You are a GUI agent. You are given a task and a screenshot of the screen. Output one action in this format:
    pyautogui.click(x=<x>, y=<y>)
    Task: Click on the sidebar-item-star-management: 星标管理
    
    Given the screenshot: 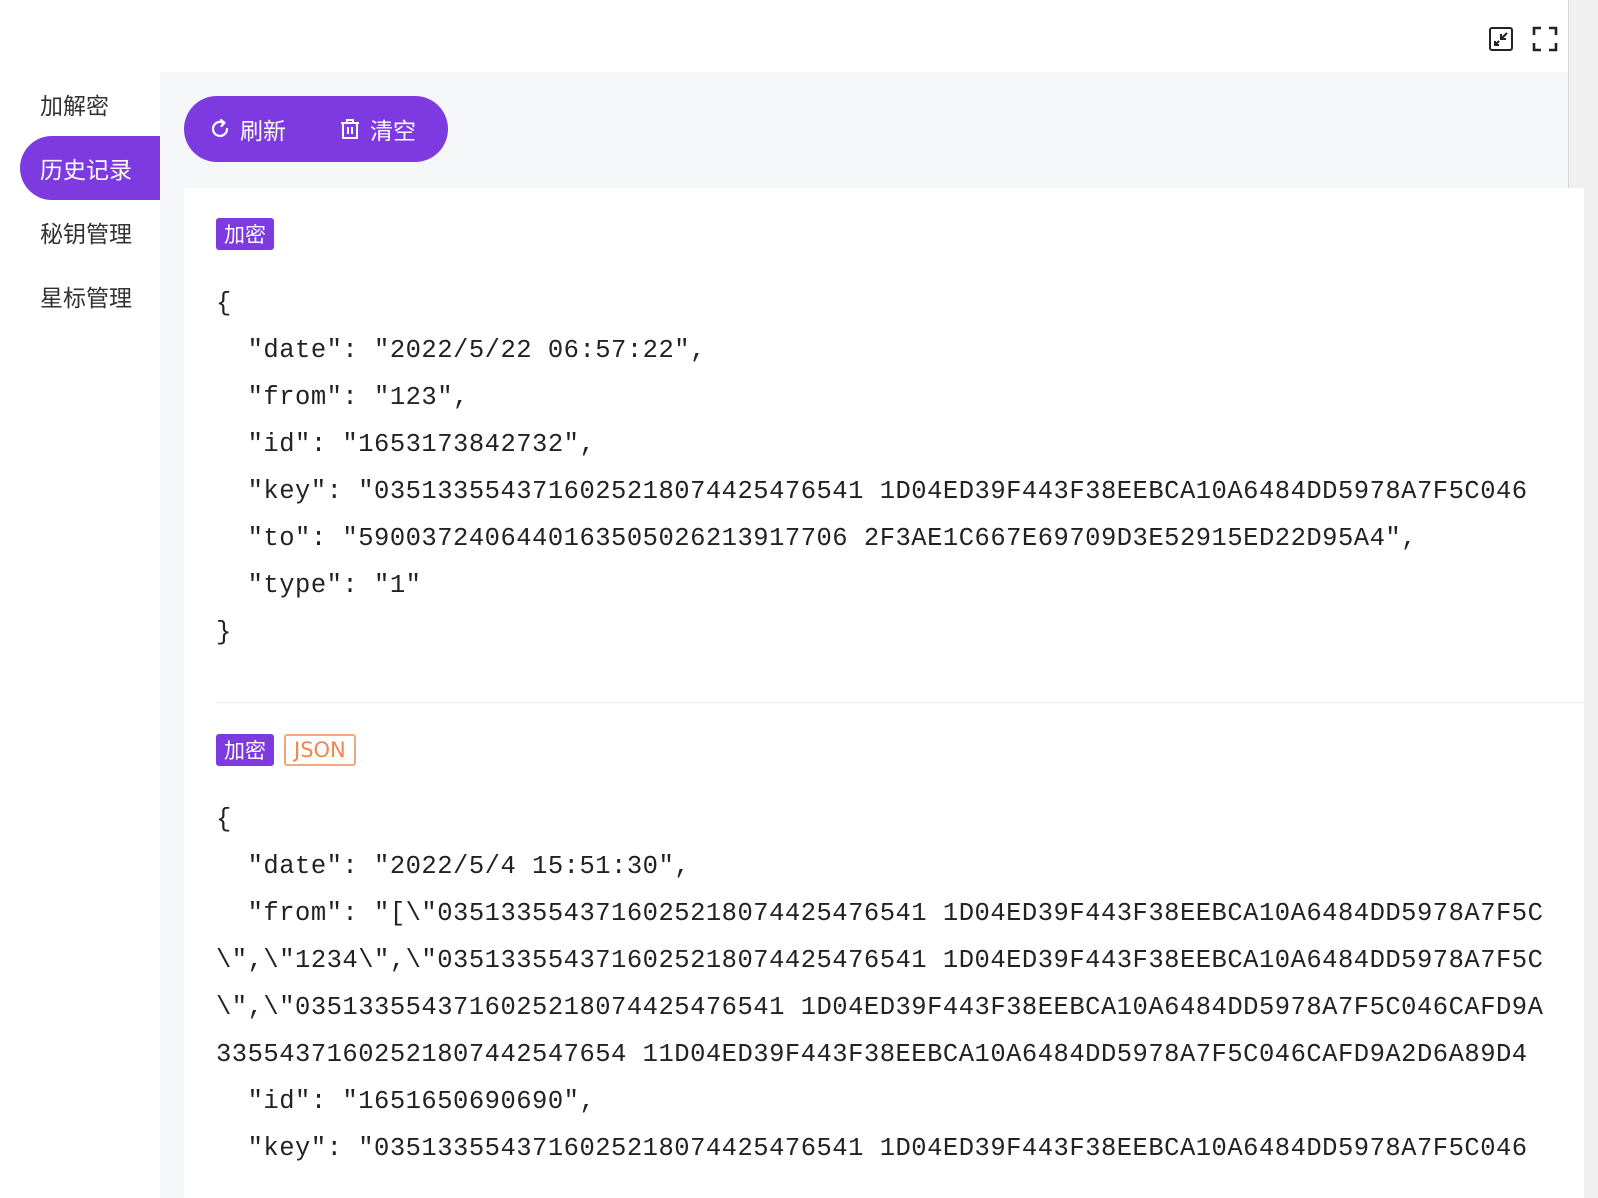 What is the action you would take?
    pyautogui.click(x=90, y=296)
    